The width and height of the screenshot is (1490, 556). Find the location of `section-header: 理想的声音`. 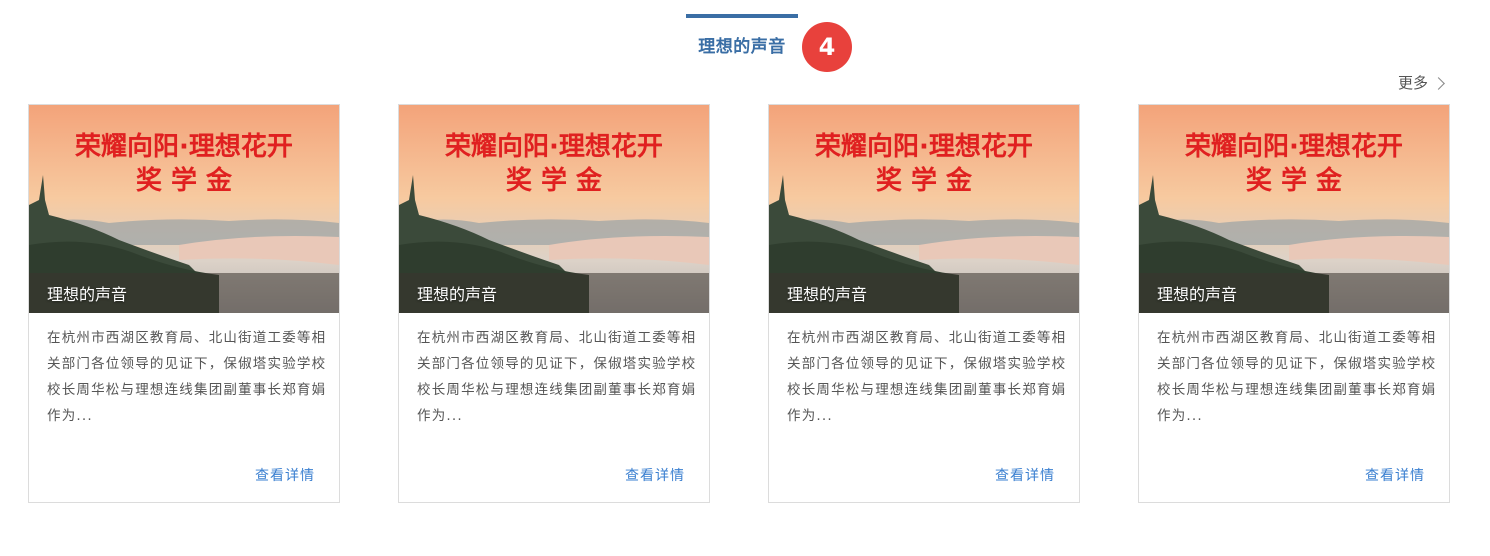

section-header: 理想的声音 is located at coordinates (742, 39).